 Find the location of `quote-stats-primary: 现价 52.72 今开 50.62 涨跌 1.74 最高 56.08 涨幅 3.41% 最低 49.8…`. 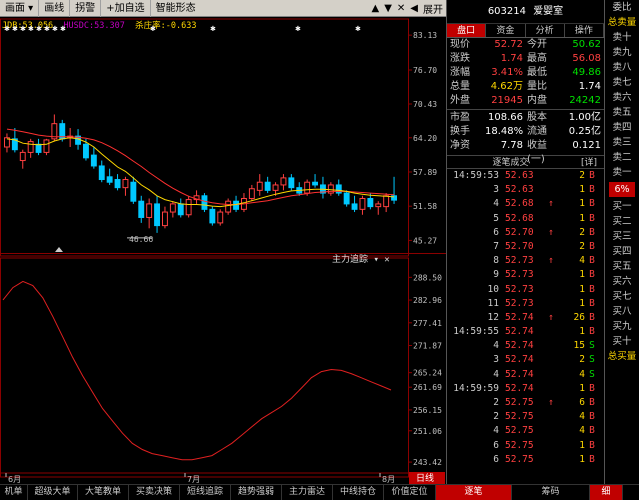

quote-stats-primary: 现价 52.72 今开 50.62 涨跌 1.74 最高 56.08 涨幅 3.41% 最低 49.8… is located at coordinates (525, 73).